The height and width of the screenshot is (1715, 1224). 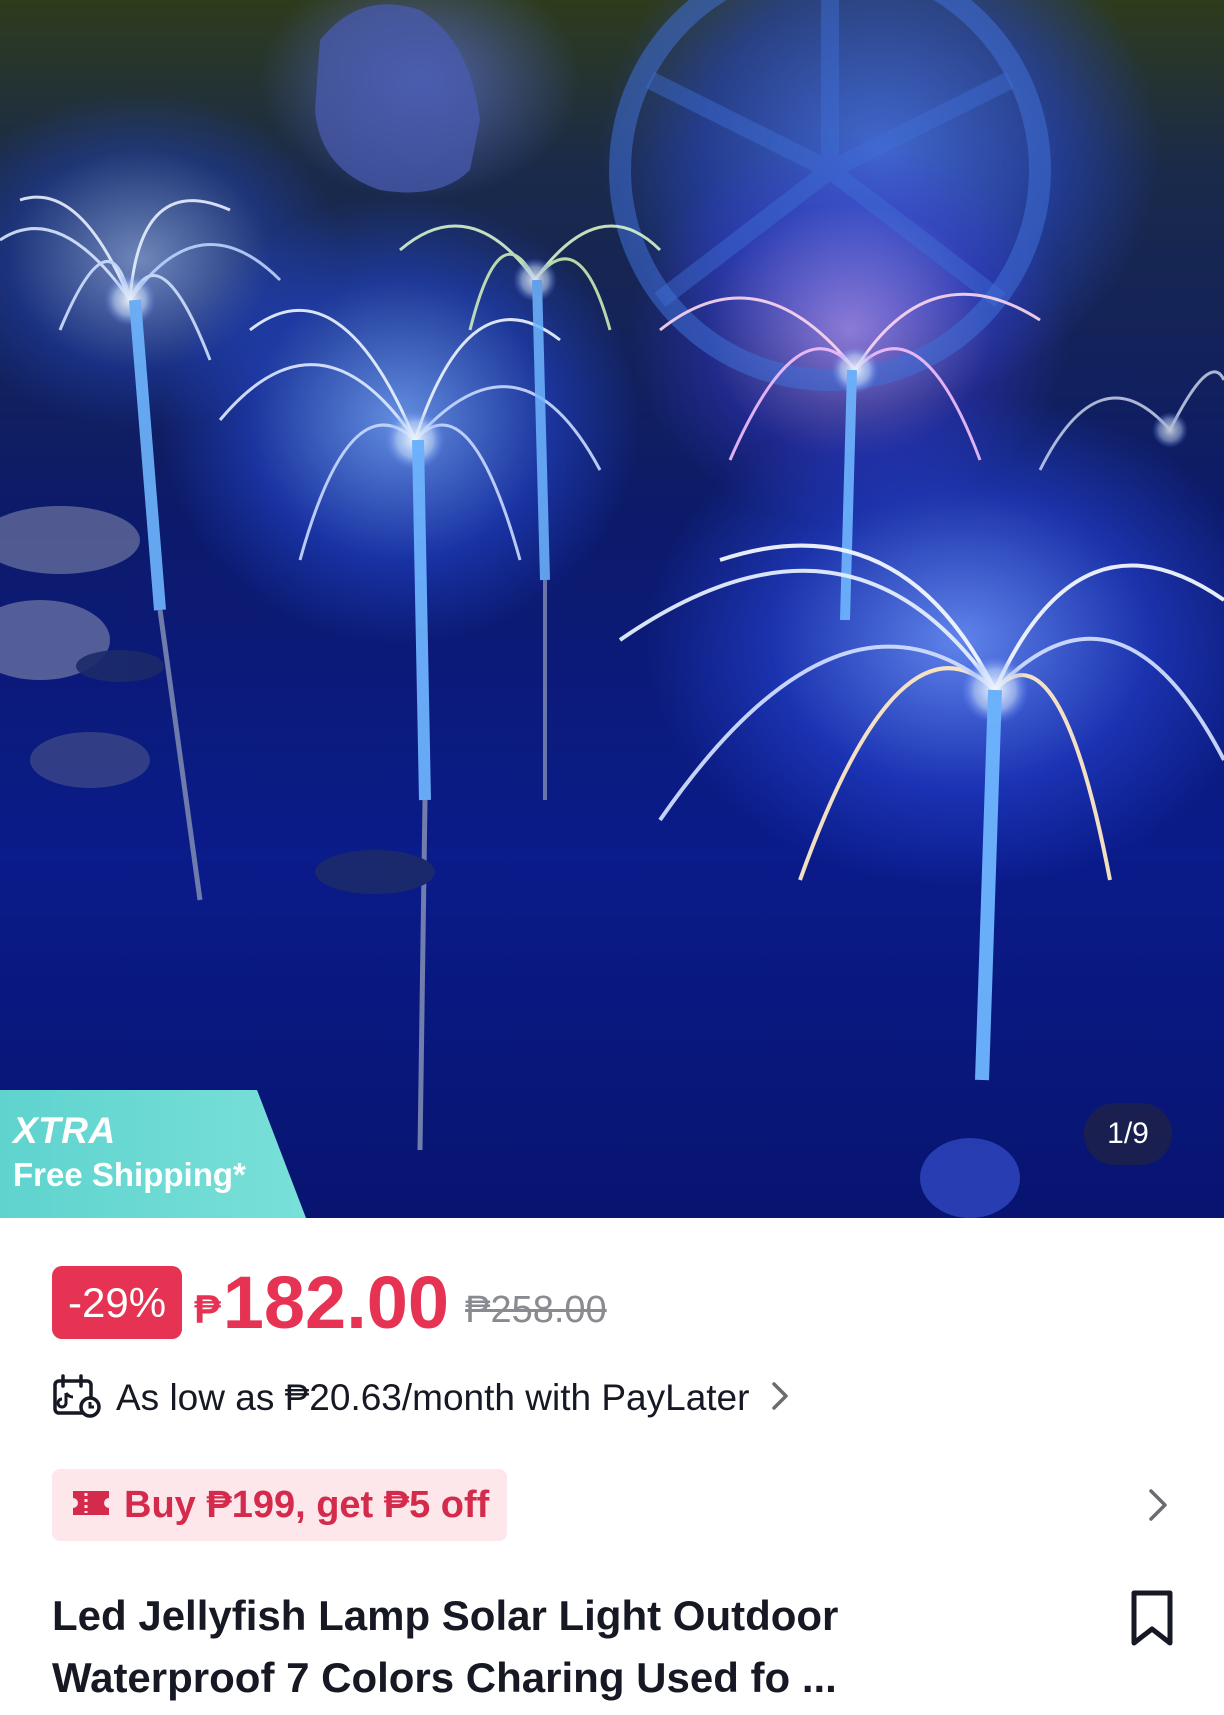 What do you see at coordinates (129, 1174) in the screenshot?
I see `free-shipping-label: Free Shipping*` at bounding box center [129, 1174].